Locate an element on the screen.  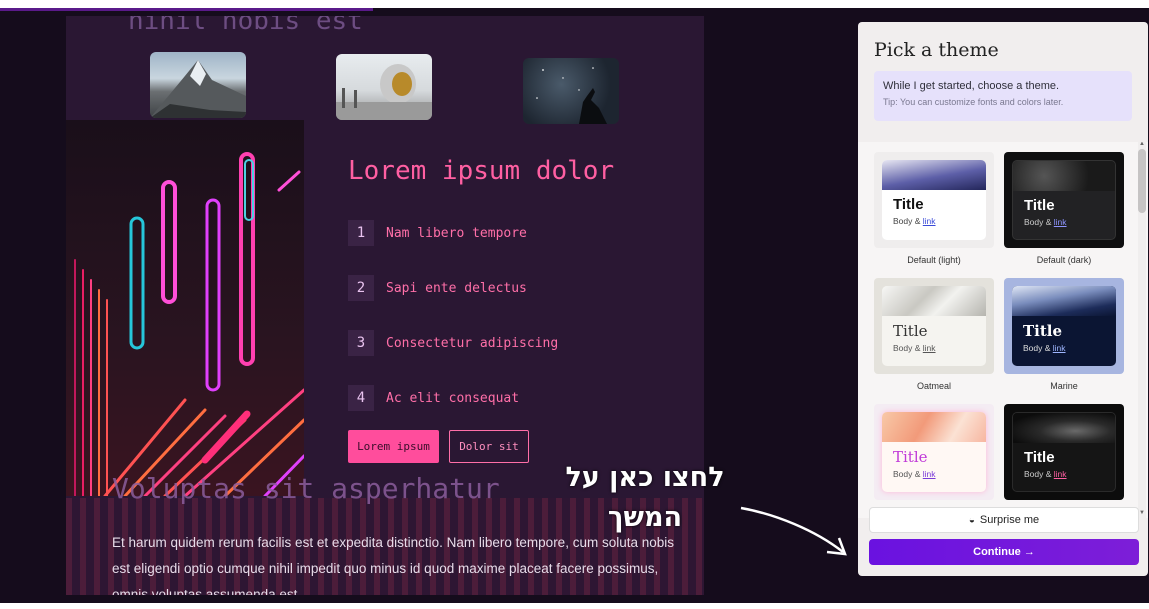
theme-caption: Default (dark) is located at coordinates (1064, 260).